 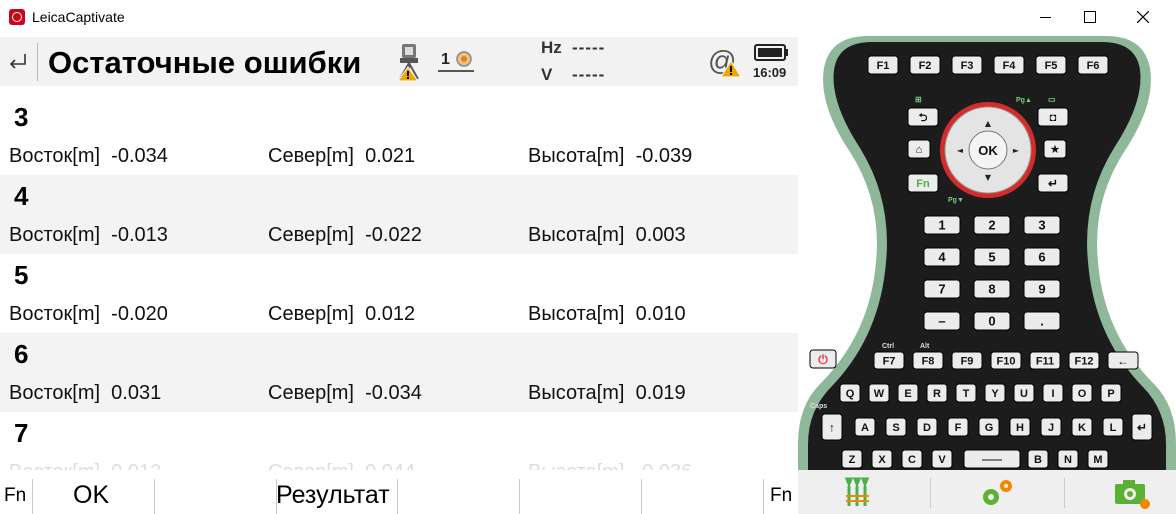 What do you see at coordinates (337, 492) in the screenshot?
I see `result-button: Результат` at bounding box center [337, 492].